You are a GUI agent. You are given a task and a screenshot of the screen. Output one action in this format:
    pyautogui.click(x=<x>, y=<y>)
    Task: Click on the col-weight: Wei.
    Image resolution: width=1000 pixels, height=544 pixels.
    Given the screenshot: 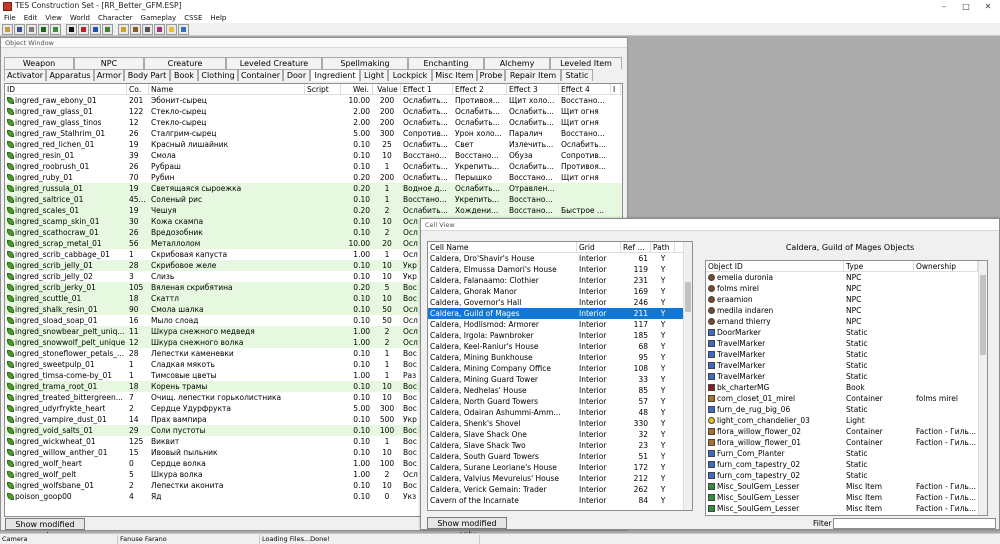 What is the action you would take?
    pyautogui.click(x=357, y=89)
    